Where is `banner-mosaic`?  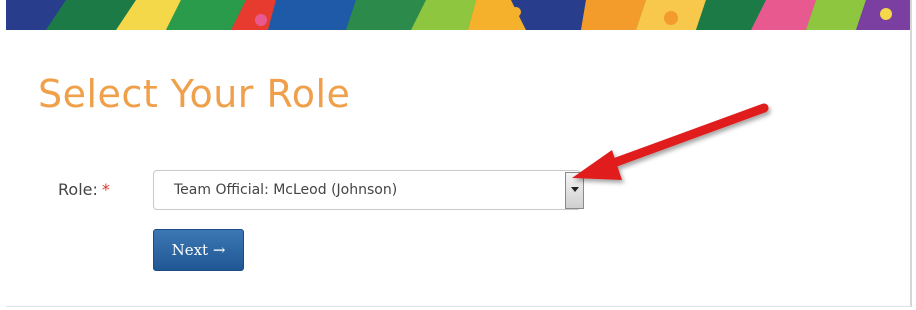 banner-mosaic is located at coordinates (458, 15).